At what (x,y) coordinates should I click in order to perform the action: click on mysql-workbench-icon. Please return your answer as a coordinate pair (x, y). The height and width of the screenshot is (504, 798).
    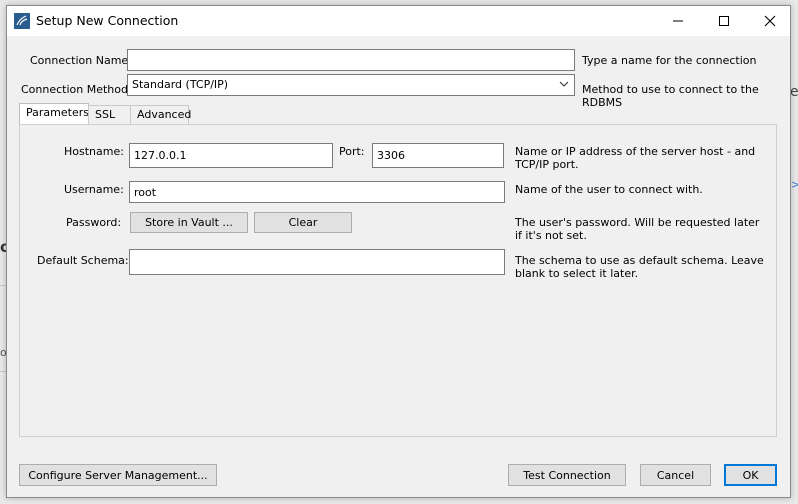
    Looking at the image, I should click on (22, 21).